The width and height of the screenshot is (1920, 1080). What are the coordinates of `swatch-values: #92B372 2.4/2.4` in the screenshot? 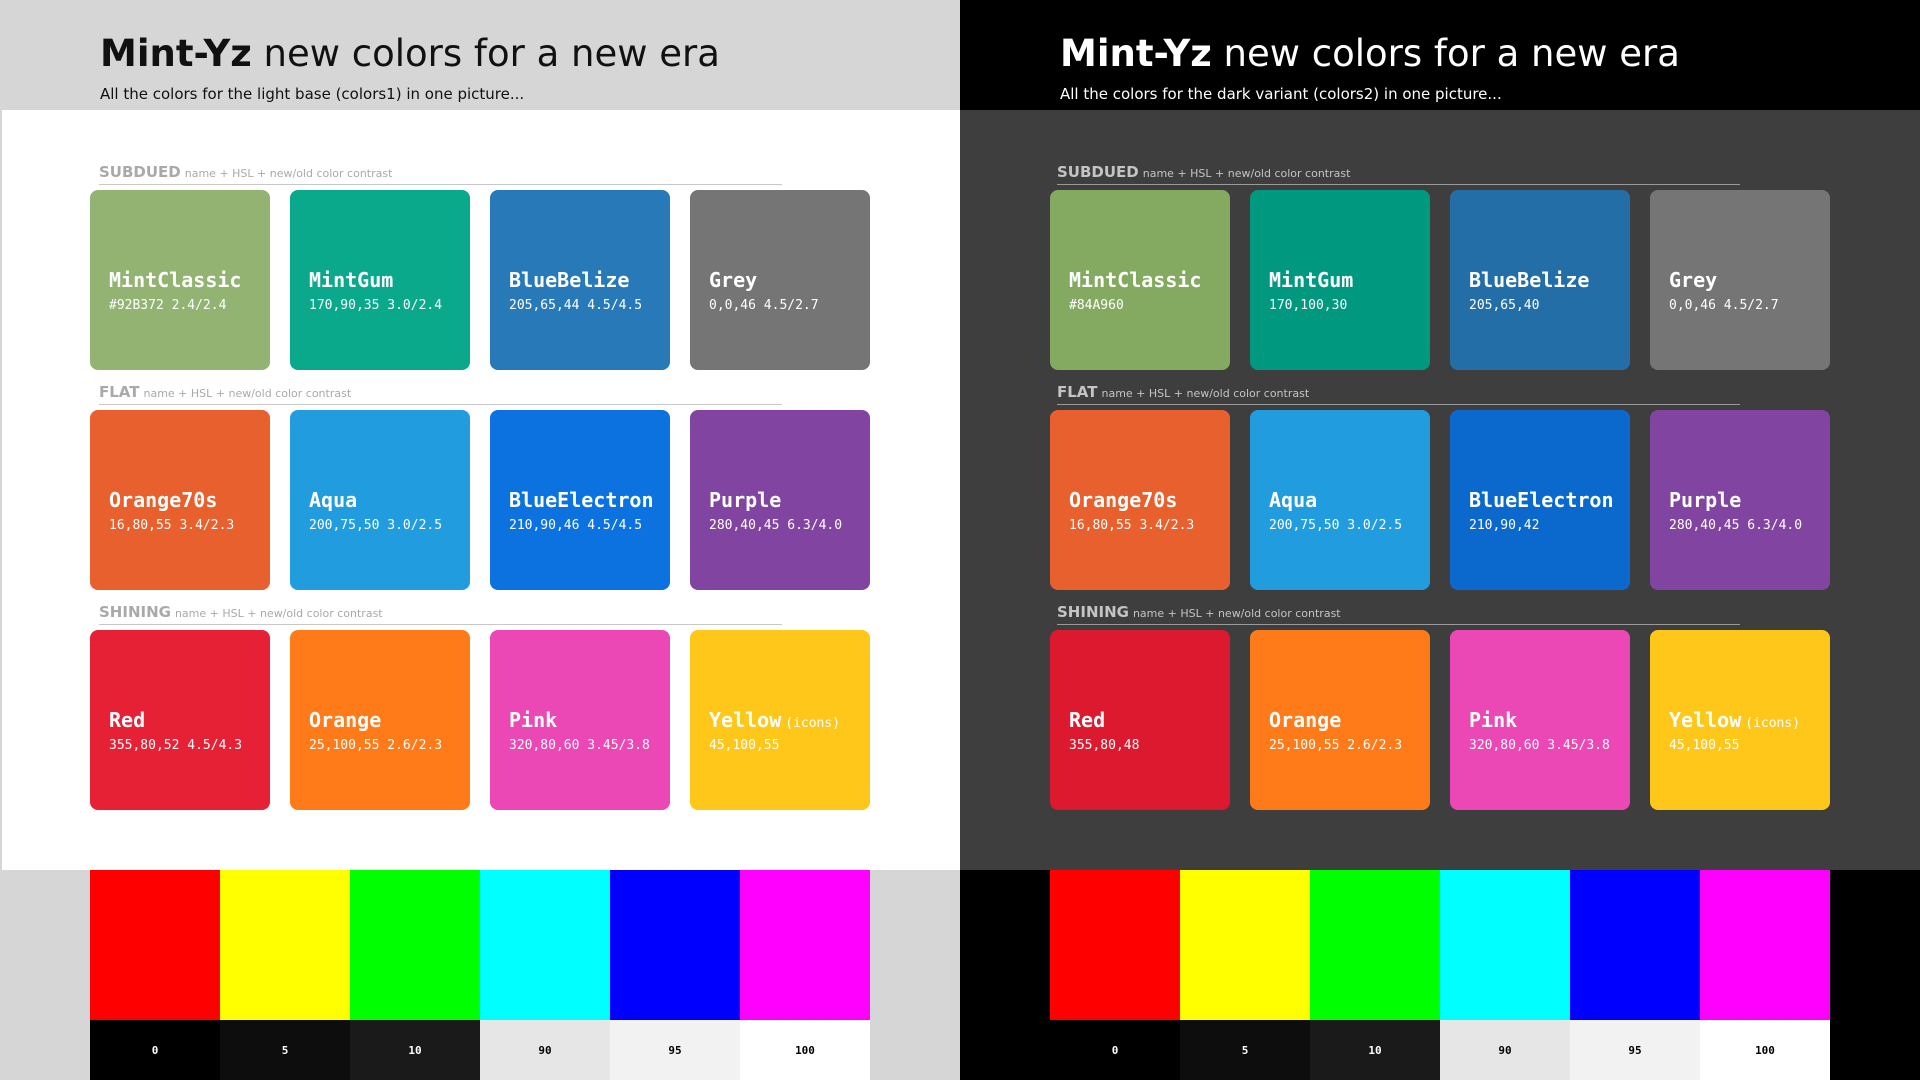 It's located at (168, 305).